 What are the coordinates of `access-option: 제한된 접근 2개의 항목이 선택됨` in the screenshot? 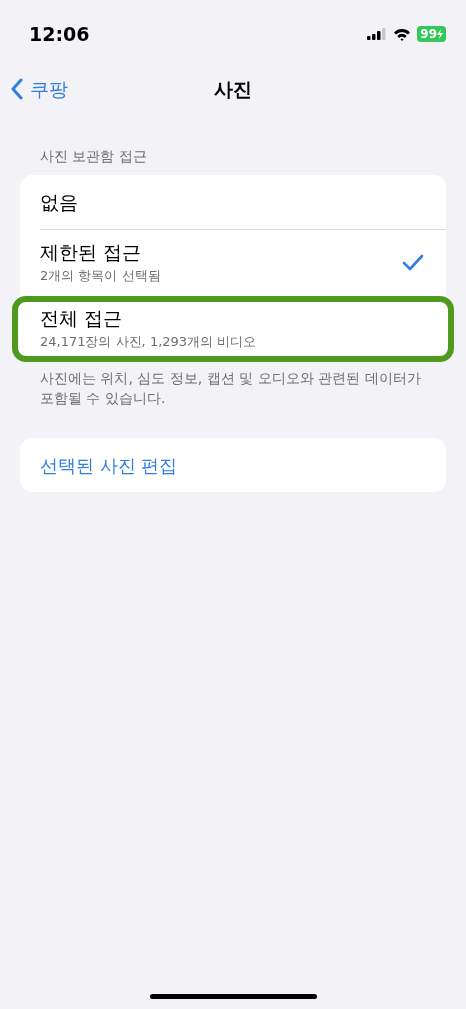 It's located at (243, 263).